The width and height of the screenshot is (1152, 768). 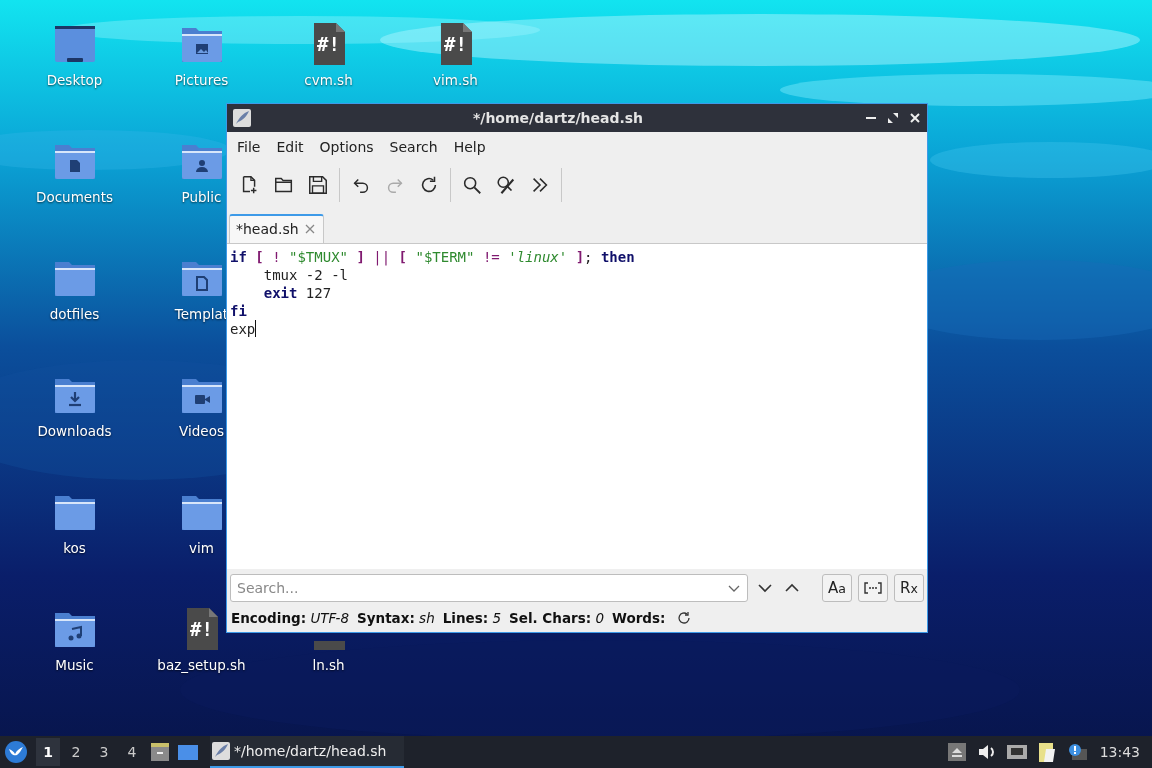 What do you see at coordinates (249, 147) in the screenshot?
I see `menu-item: File` at bounding box center [249, 147].